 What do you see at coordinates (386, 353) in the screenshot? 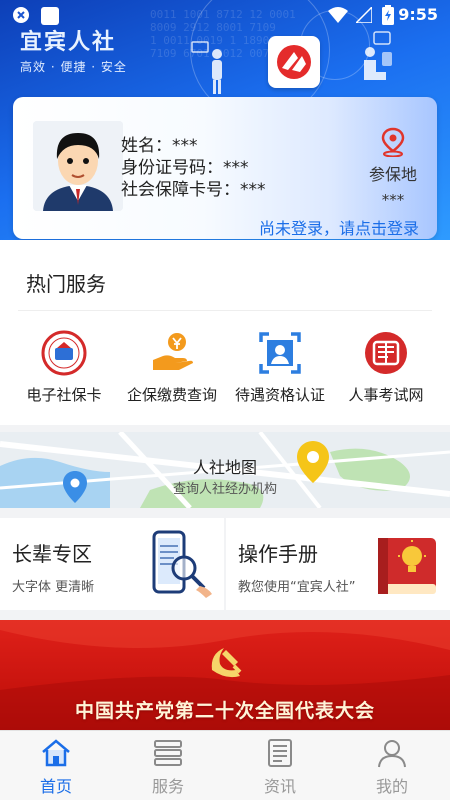
I see `exam-seal-icon` at bounding box center [386, 353].